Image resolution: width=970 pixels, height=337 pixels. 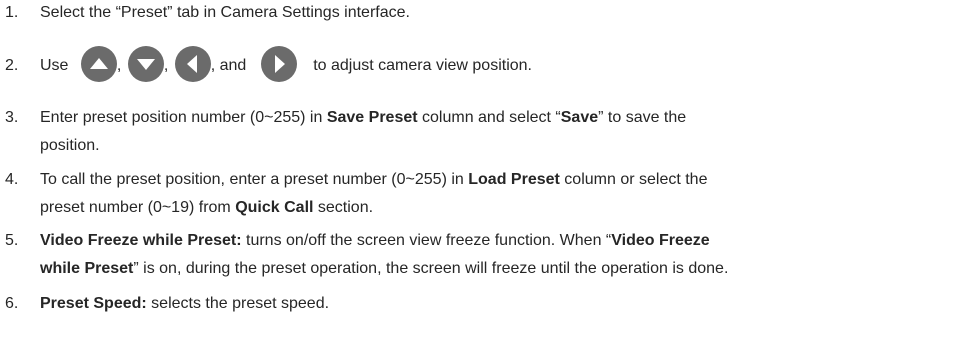 What do you see at coordinates (579, 117) in the screenshot?
I see `save-term: Save` at bounding box center [579, 117].